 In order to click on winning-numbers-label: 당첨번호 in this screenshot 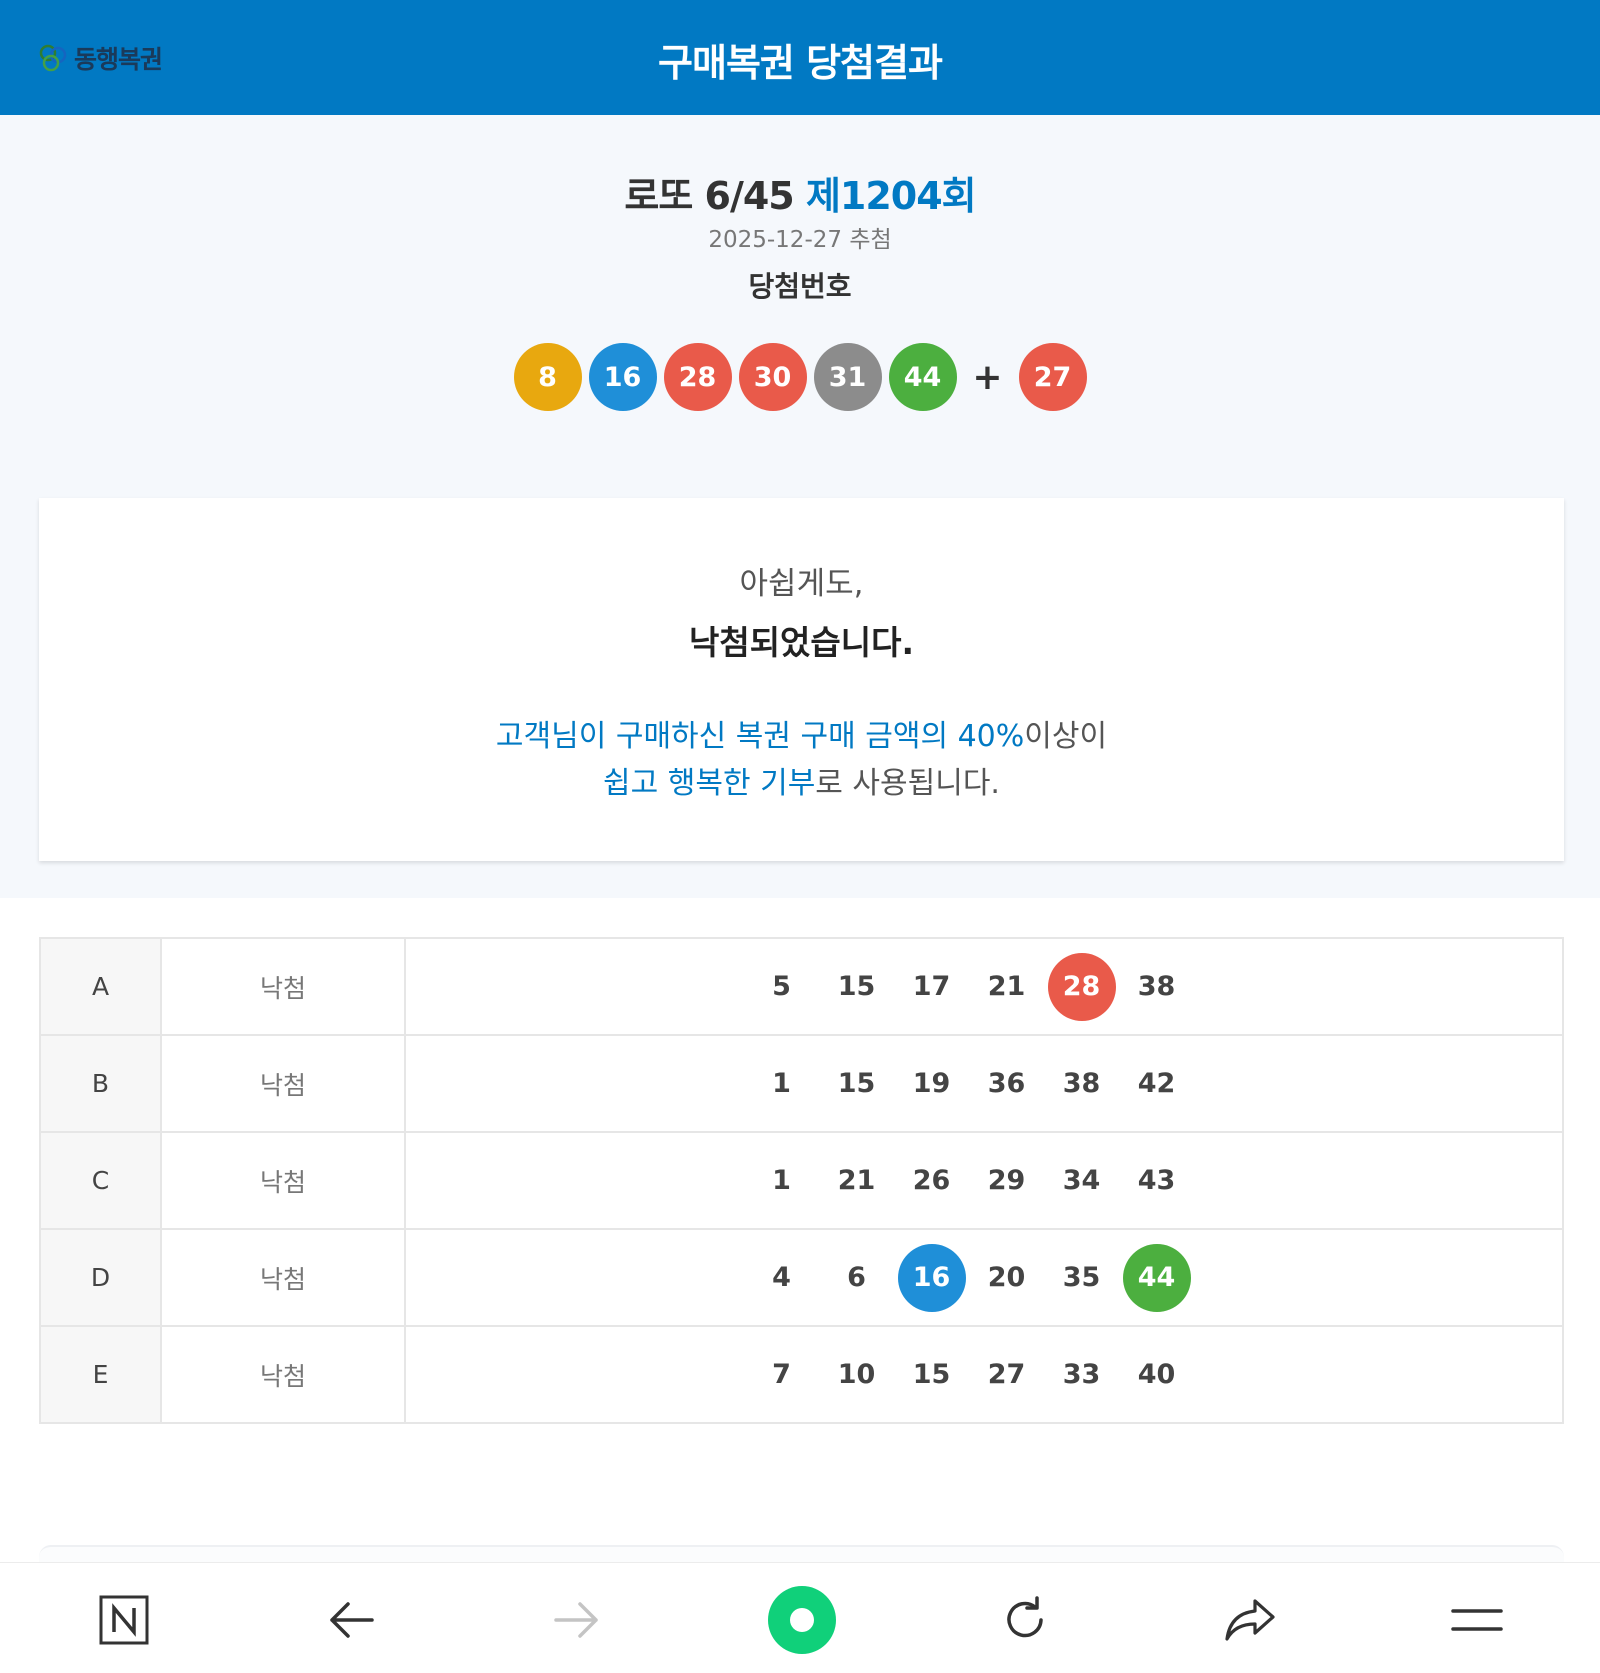, I will do `click(800, 286)`.